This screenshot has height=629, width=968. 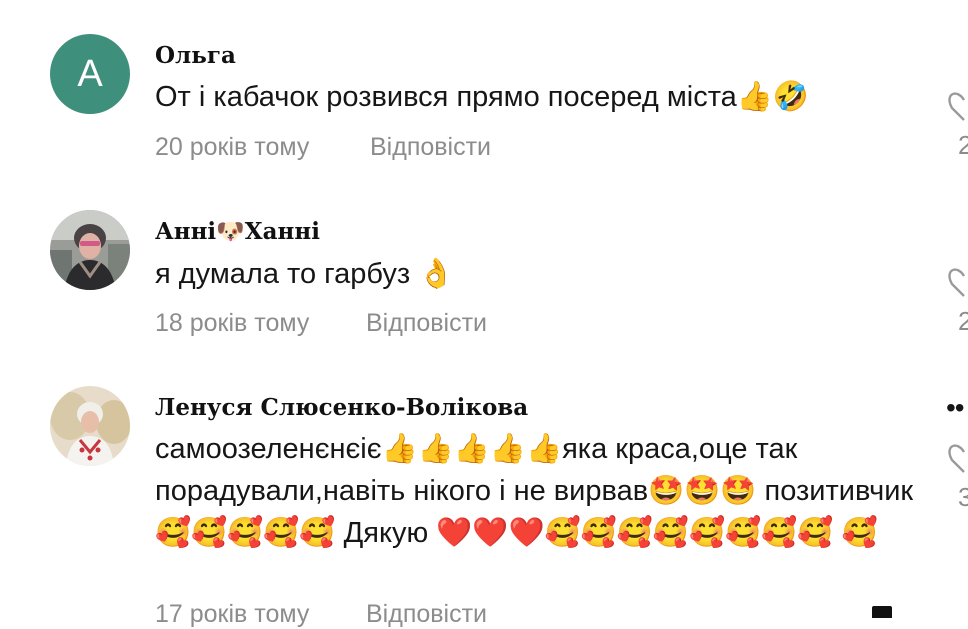 I want to click on comment-time: 20 років тому, so click(x=232, y=147).